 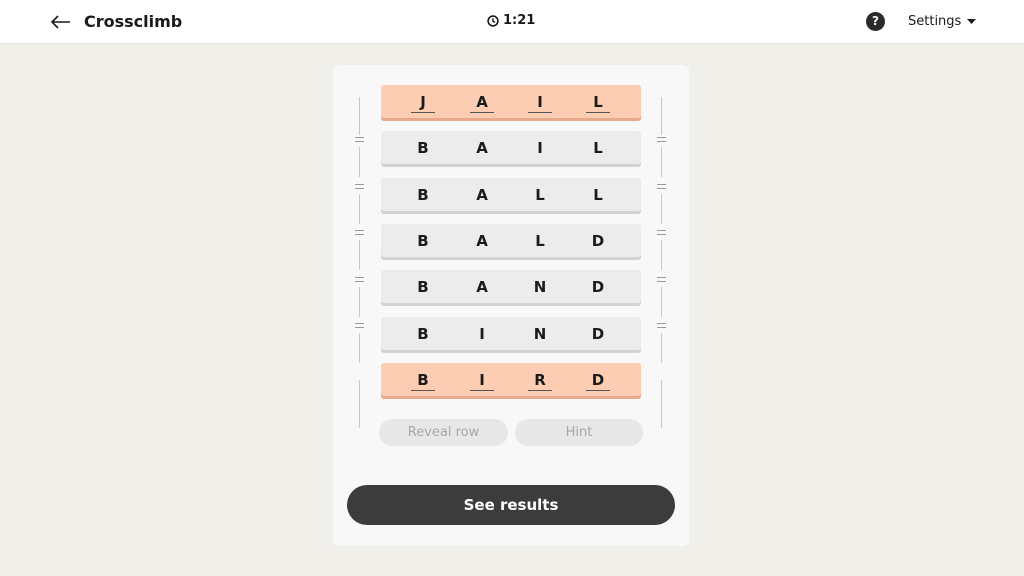 What do you see at coordinates (511, 103) in the screenshot?
I see `locked-word-row: JAIL` at bounding box center [511, 103].